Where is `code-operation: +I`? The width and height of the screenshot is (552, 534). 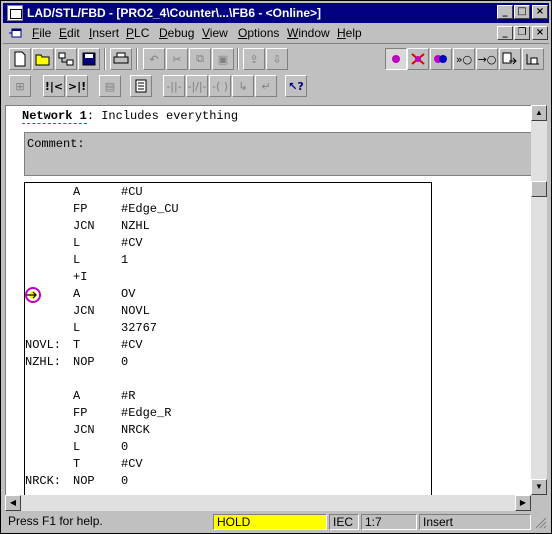 code-operation: +I is located at coordinates (80, 277).